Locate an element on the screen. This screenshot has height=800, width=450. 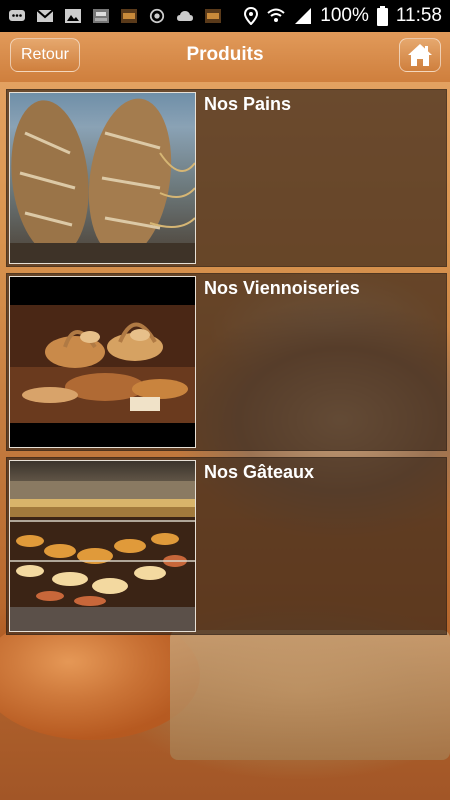
home-button is located at coordinates (420, 55).